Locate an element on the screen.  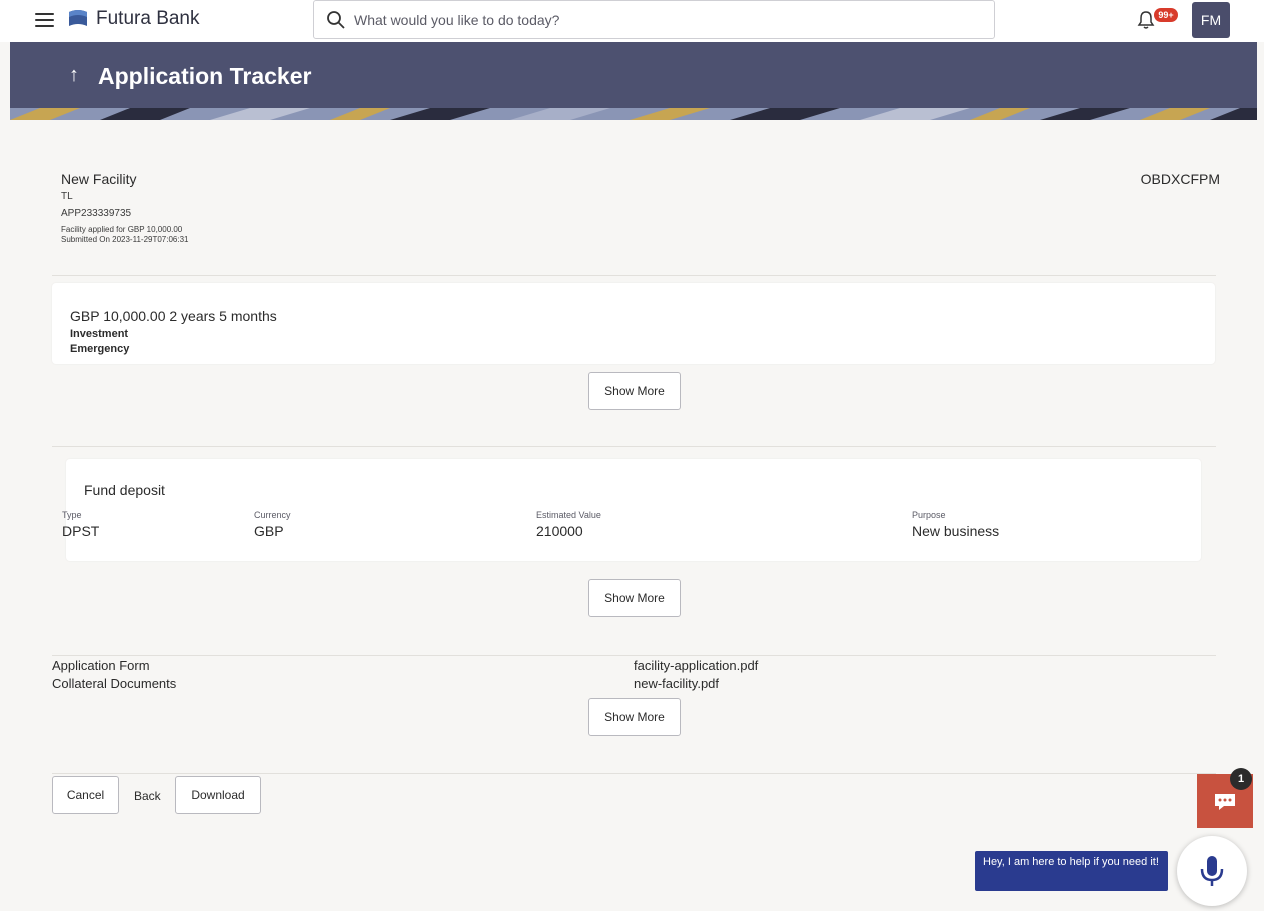
back-arrow-icon: ↑ is located at coordinates (74, 75).